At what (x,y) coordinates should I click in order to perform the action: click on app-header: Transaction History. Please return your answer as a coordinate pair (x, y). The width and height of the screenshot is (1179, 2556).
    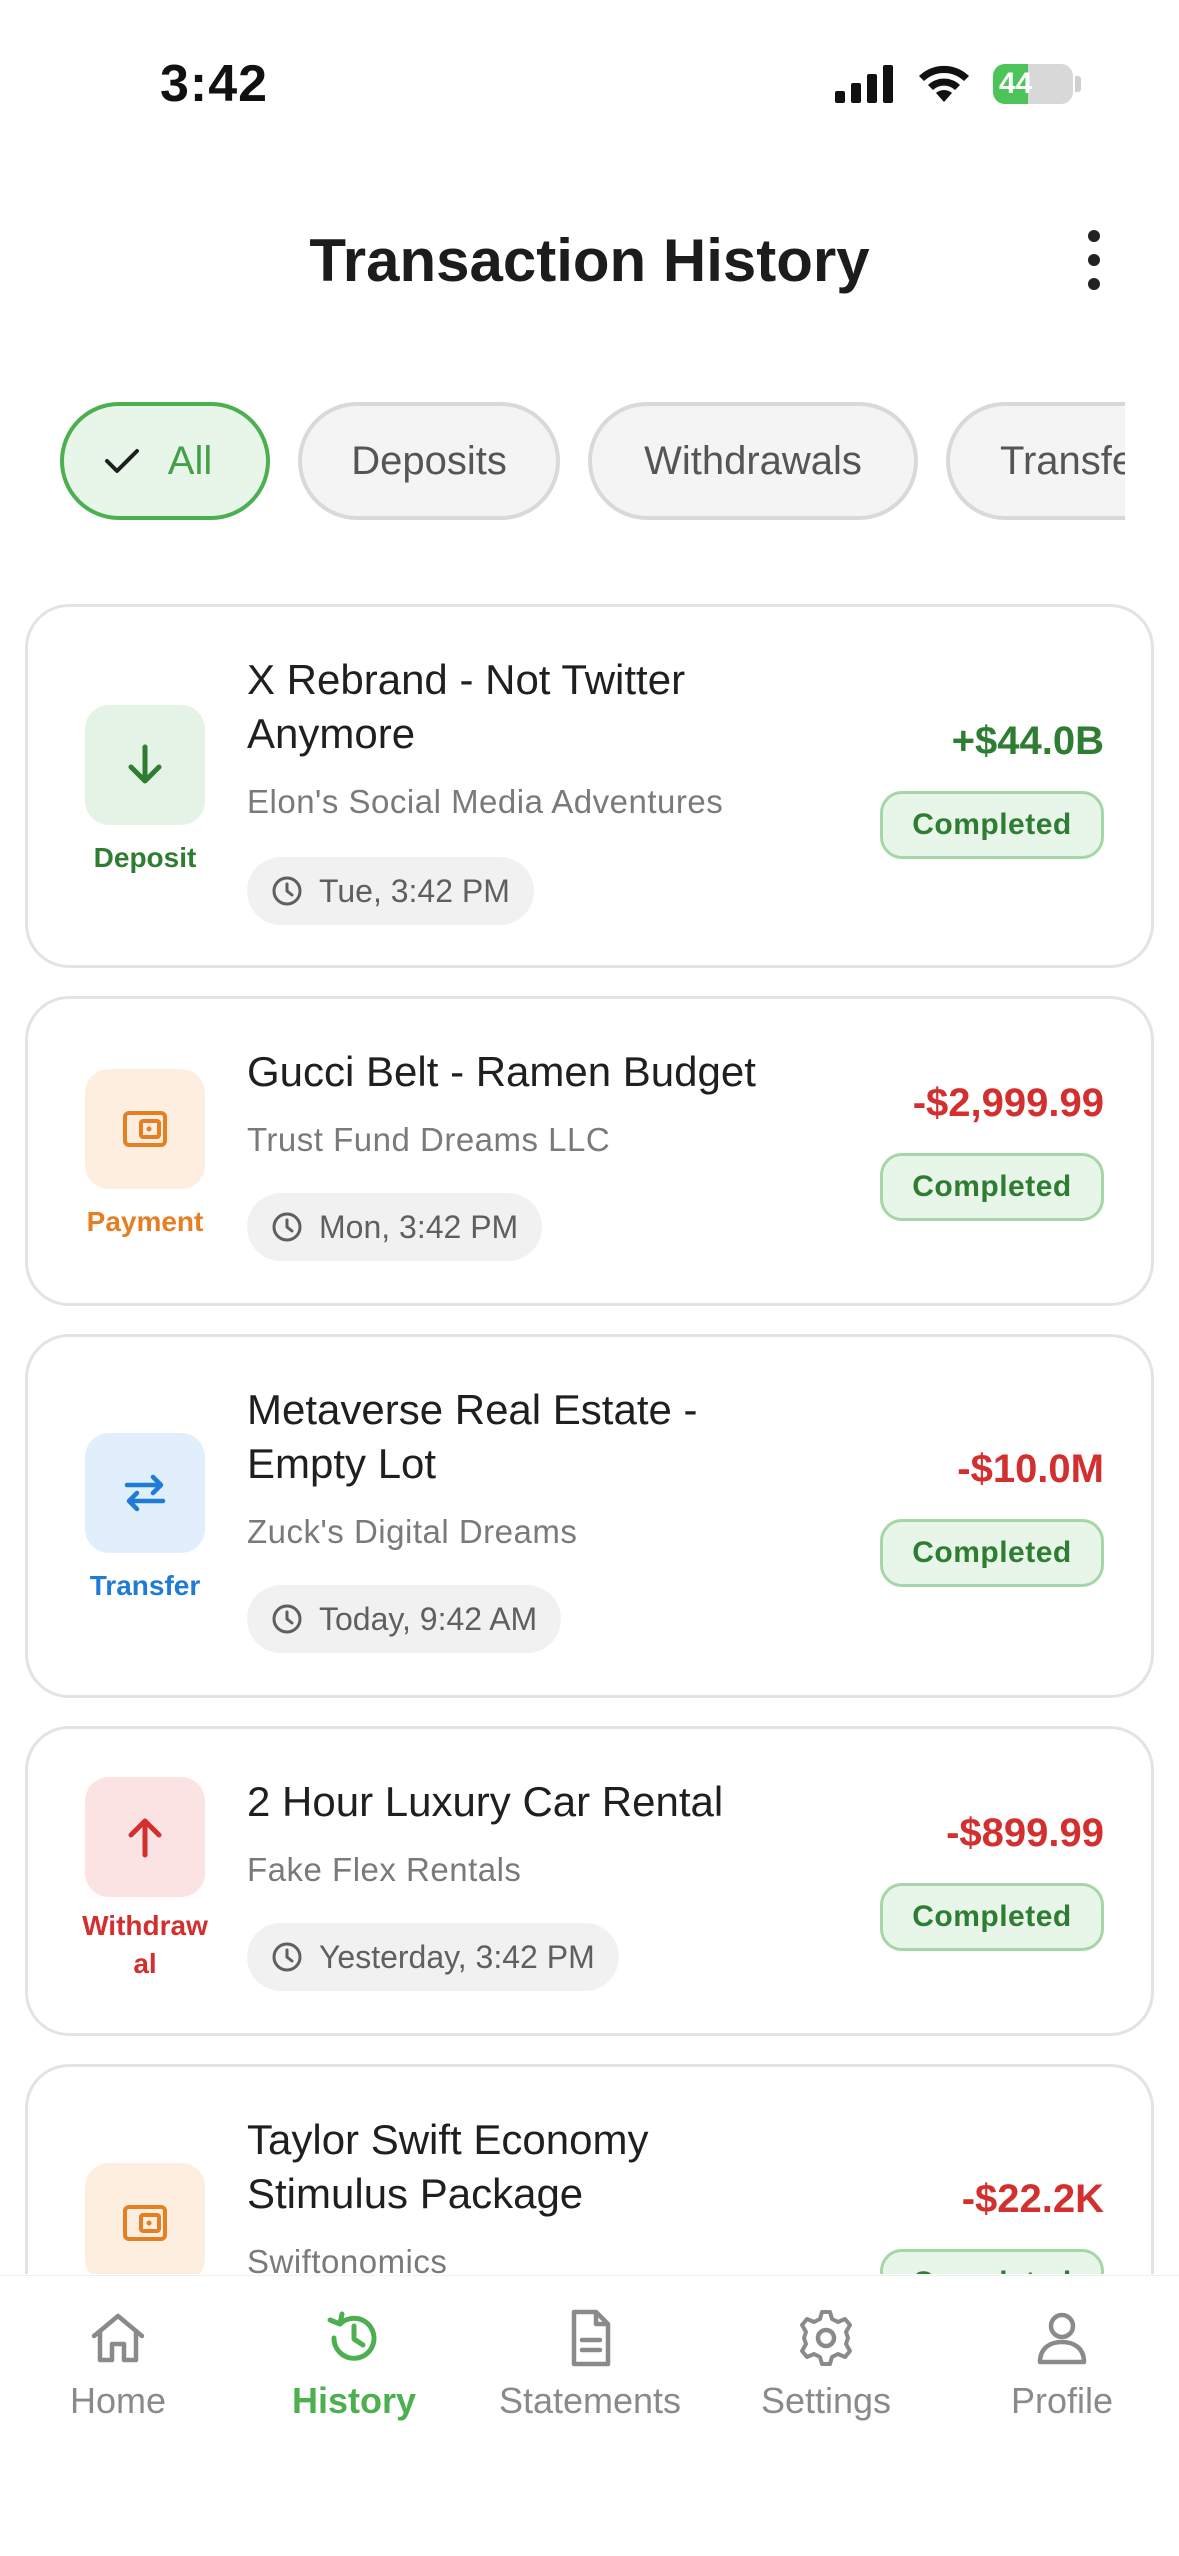
    Looking at the image, I should click on (589, 260).